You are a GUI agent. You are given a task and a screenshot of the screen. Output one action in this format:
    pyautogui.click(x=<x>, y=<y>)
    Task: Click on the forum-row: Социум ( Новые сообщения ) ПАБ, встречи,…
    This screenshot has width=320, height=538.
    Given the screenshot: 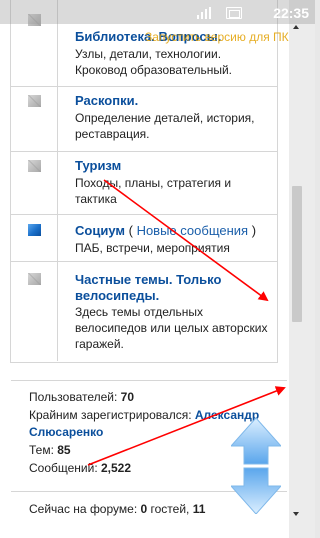 What is the action you would take?
    pyautogui.click(x=144, y=238)
    